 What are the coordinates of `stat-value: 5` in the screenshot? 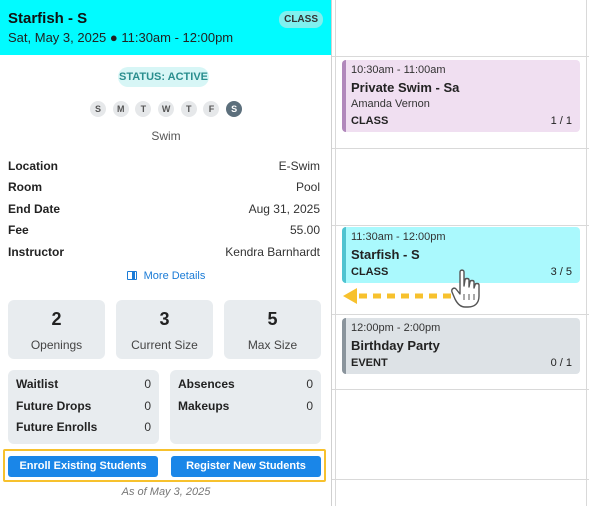 It's located at (272, 319).